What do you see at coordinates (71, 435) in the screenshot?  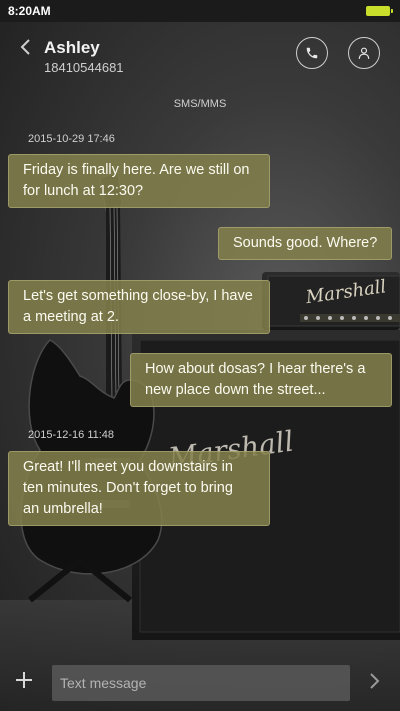 I see `message-timestamp: 2015-12-16 11:48` at bounding box center [71, 435].